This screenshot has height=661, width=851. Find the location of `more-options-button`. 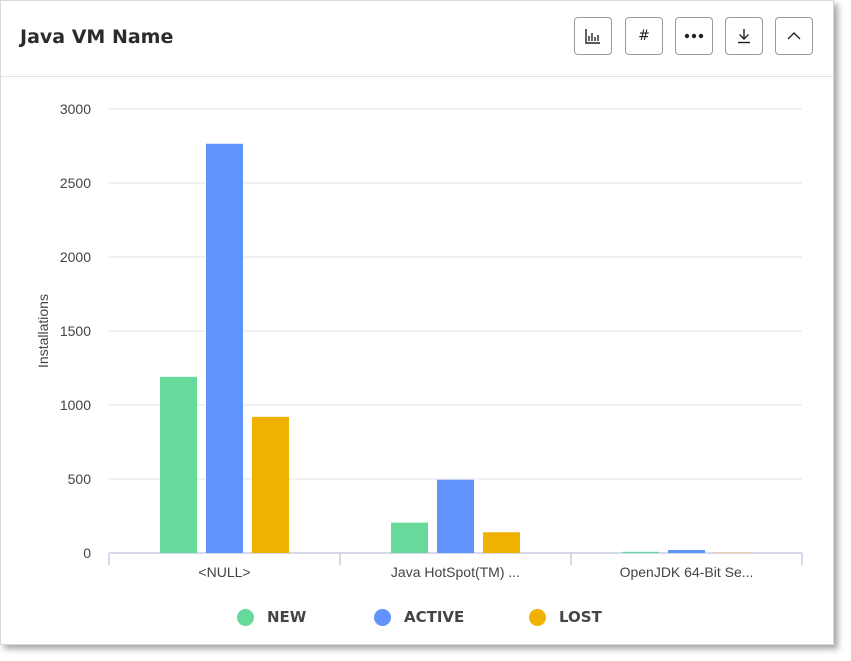

more-options-button is located at coordinates (694, 36).